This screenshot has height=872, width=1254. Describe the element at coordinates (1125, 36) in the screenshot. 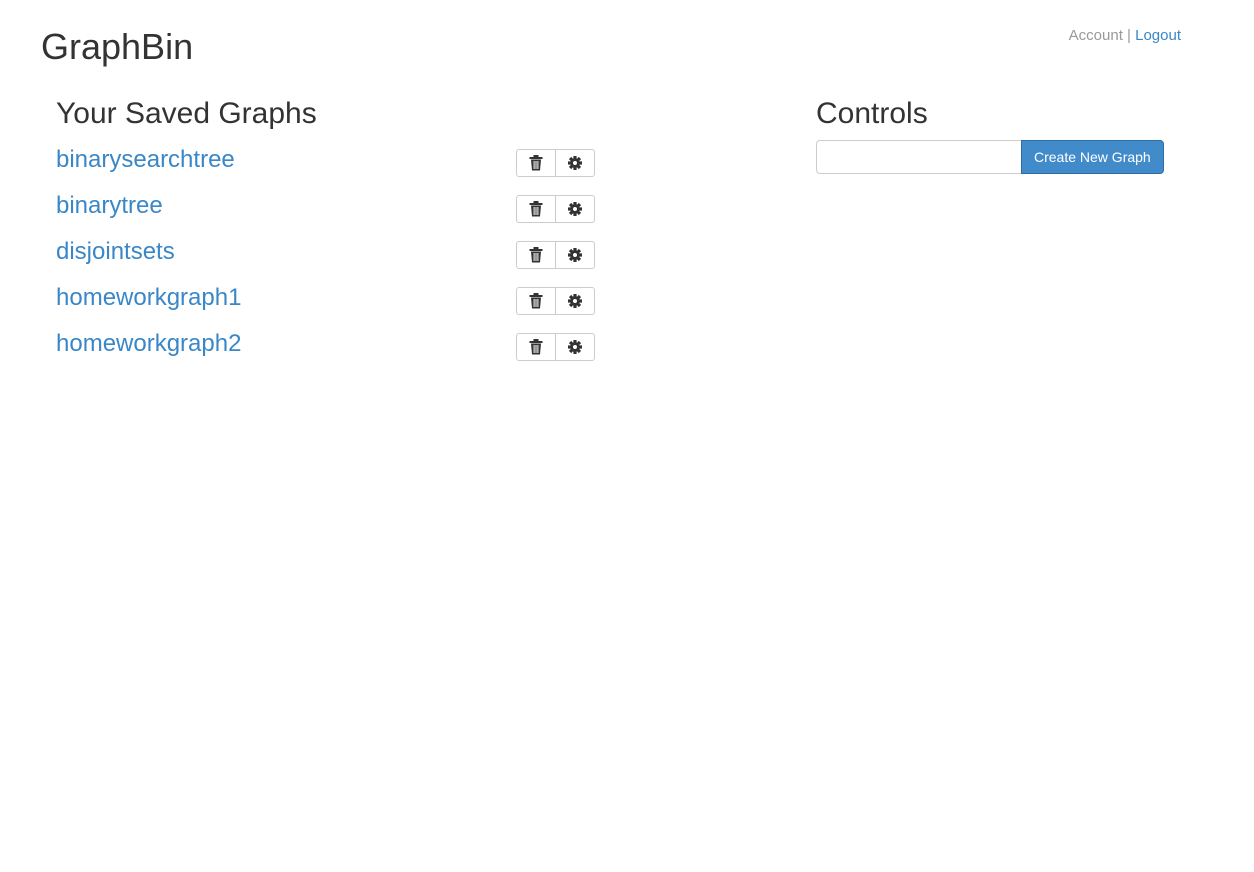

I see `user-links: Account | Logout` at that location.